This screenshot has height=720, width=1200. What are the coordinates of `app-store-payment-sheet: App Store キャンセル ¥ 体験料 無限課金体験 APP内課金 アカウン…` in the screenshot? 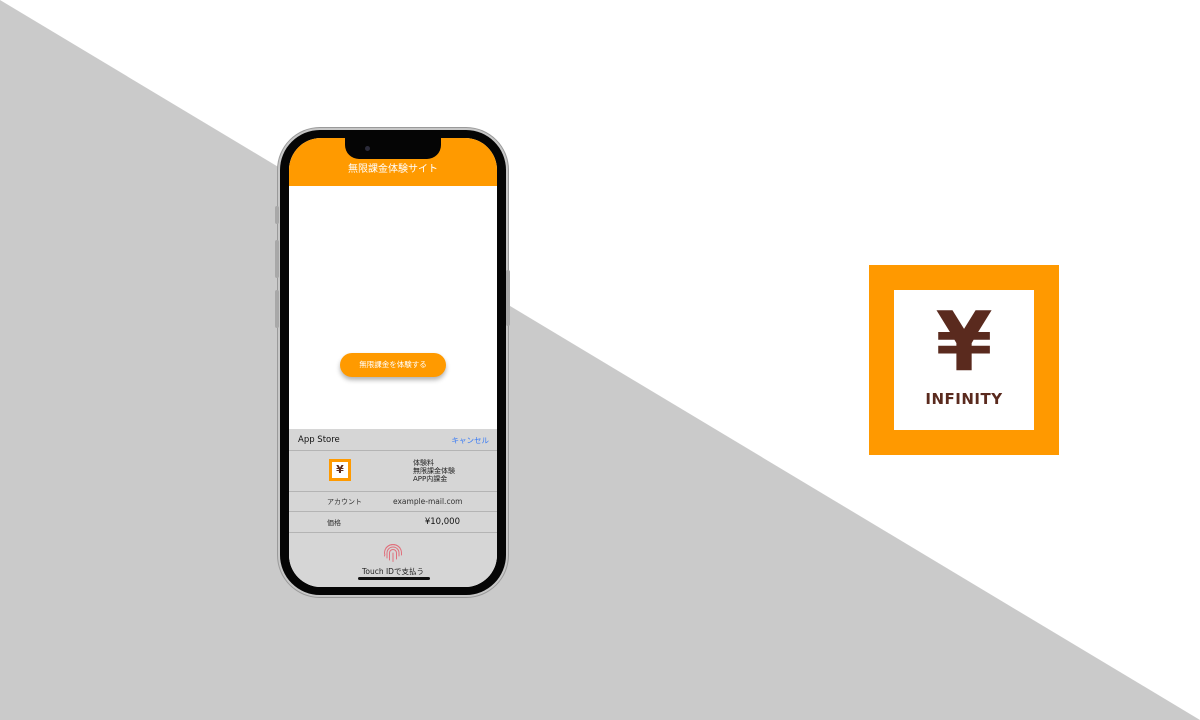 It's located at (393, 508).